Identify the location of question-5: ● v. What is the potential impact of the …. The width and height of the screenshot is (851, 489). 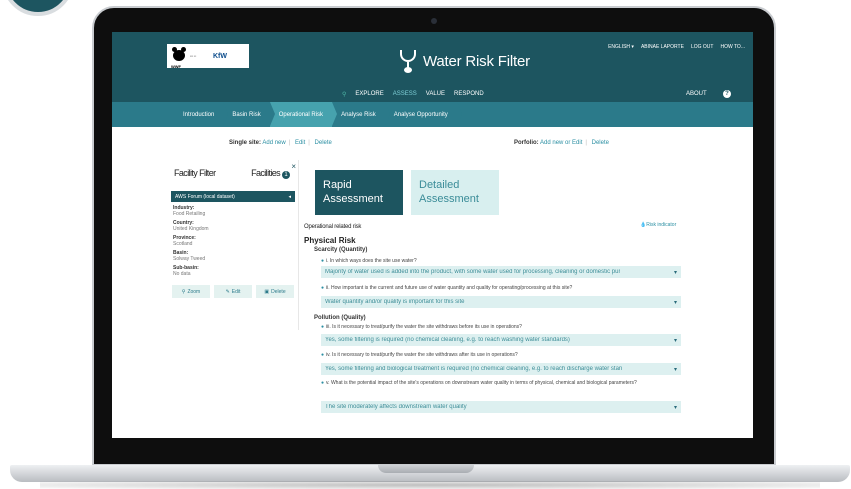
(479, 383).